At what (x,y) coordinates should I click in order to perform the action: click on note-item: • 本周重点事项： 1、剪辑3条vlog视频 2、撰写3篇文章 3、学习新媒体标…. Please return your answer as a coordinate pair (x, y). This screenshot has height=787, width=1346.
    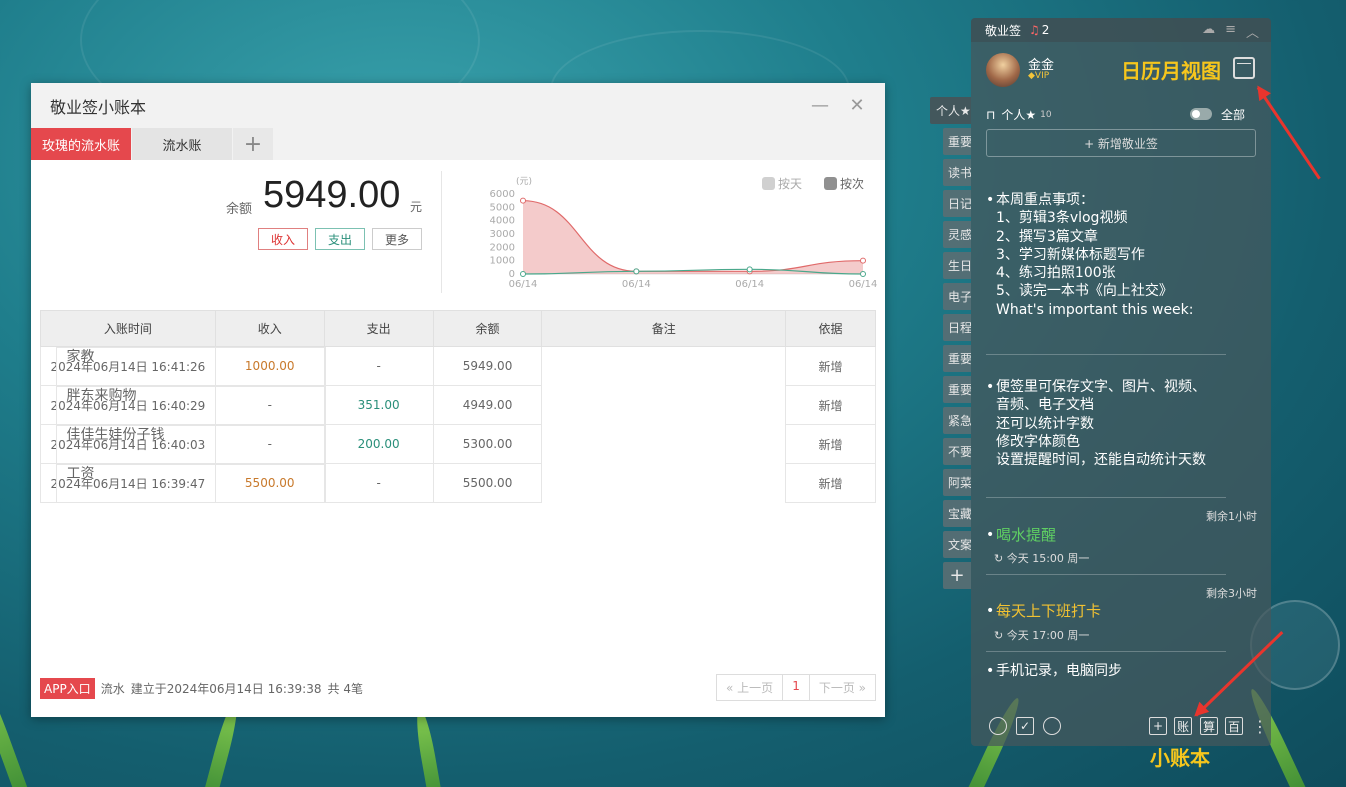
    Looking at the image, I should click on (1121, 255).